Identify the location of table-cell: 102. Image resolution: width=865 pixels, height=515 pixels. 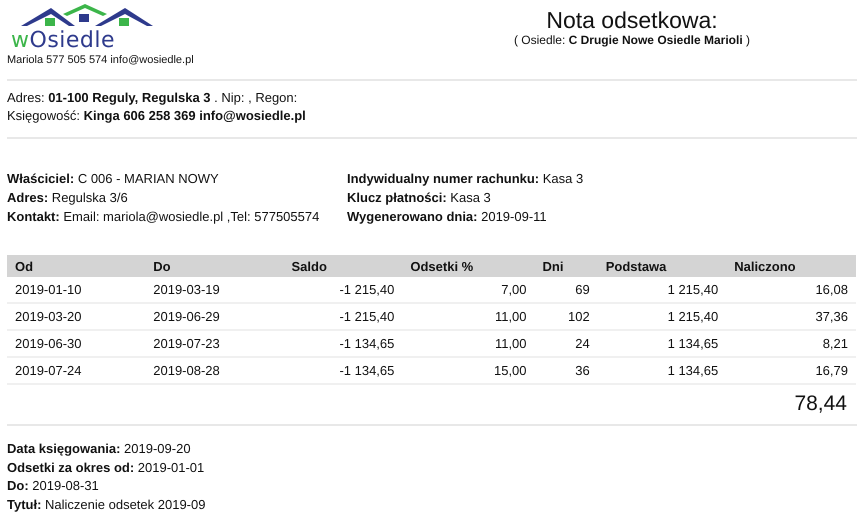
(566, 316).